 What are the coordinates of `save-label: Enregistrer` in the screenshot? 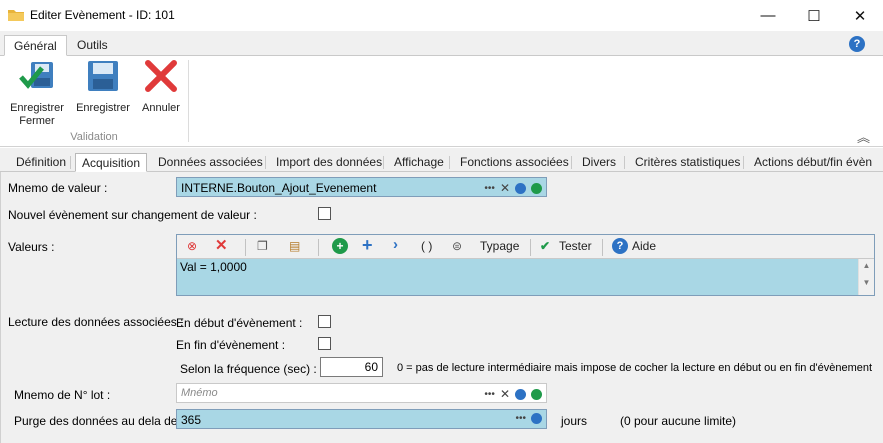 It's located at (103, 108).